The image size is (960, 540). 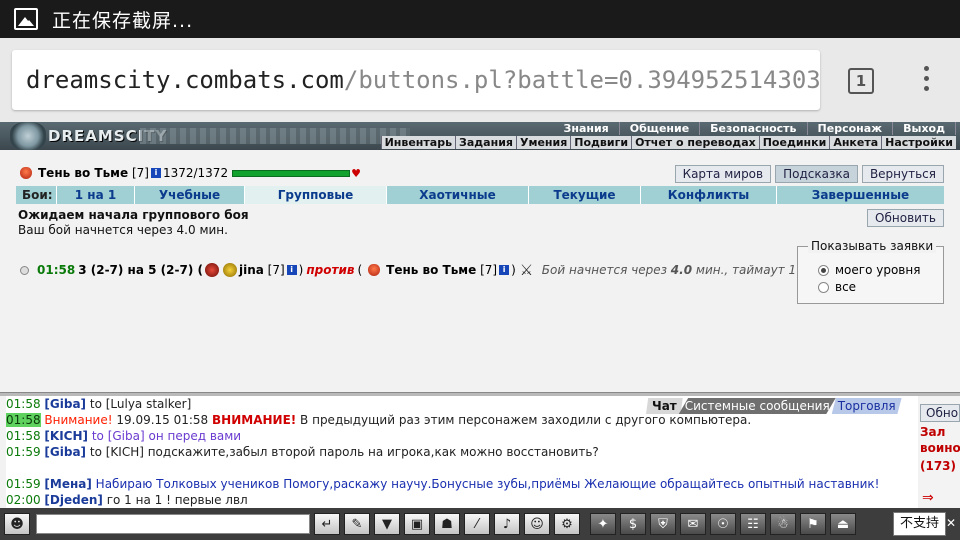 What do you see at coordinates (823, 270) in the screenshot?
I see `radio-my-level` at bounding box center [823, 270].